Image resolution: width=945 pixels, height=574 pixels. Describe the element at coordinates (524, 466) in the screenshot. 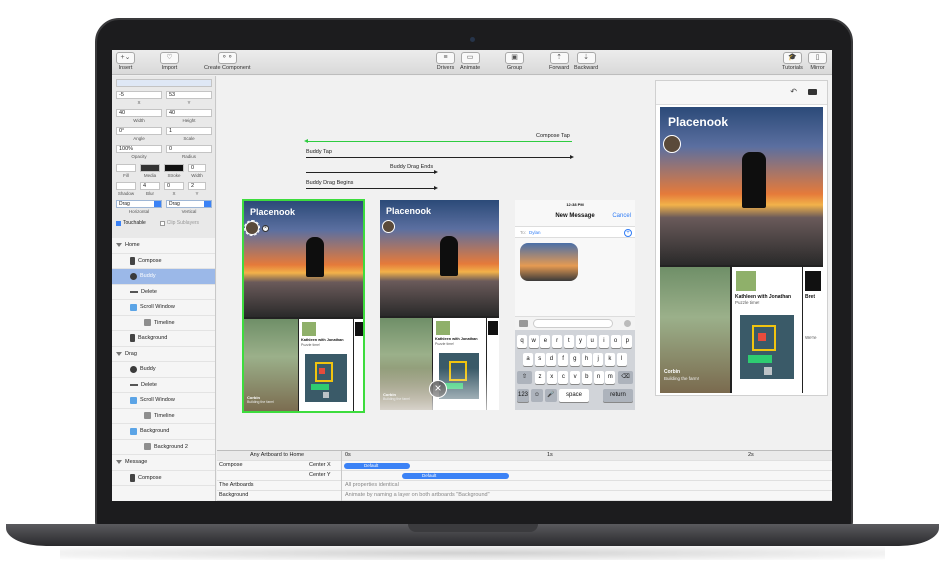

I see `timeline-row-center-x: Compose Center X Default` at that location.